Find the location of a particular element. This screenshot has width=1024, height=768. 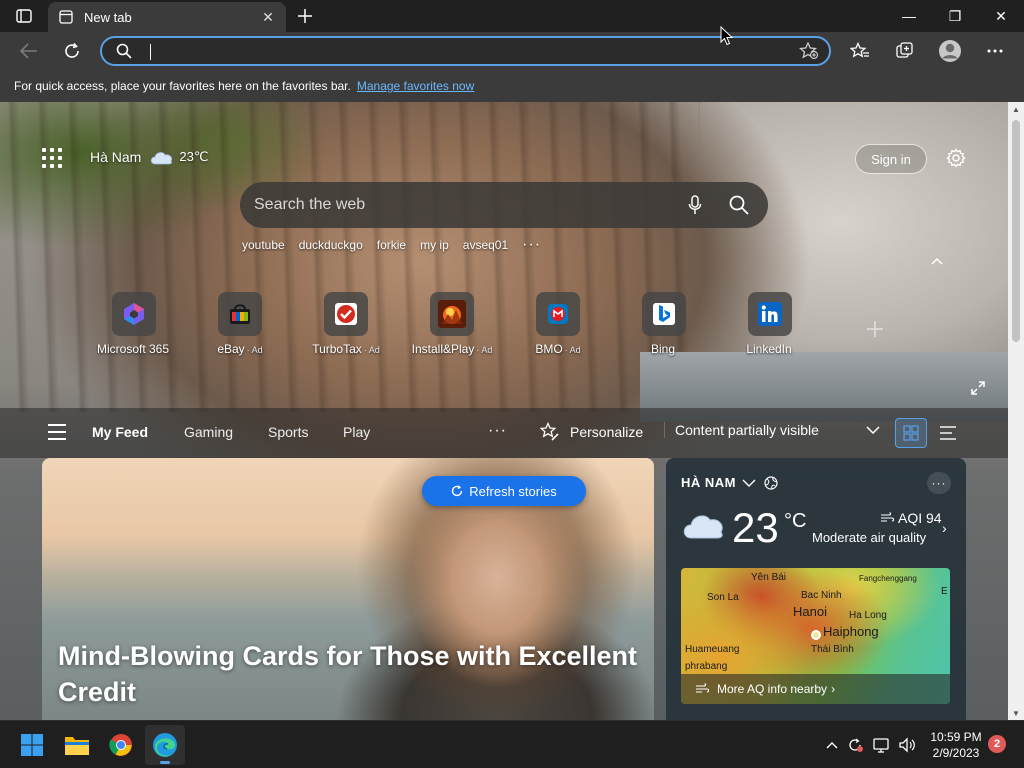

linkedin-icon is located at coordinates (770, 314).